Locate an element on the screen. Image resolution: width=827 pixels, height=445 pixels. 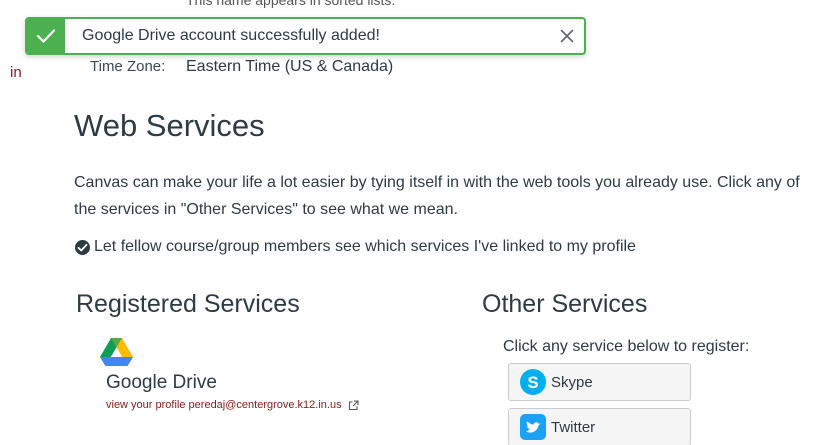
timezone-label: Time Zone: is located at coordinates (128, 66).